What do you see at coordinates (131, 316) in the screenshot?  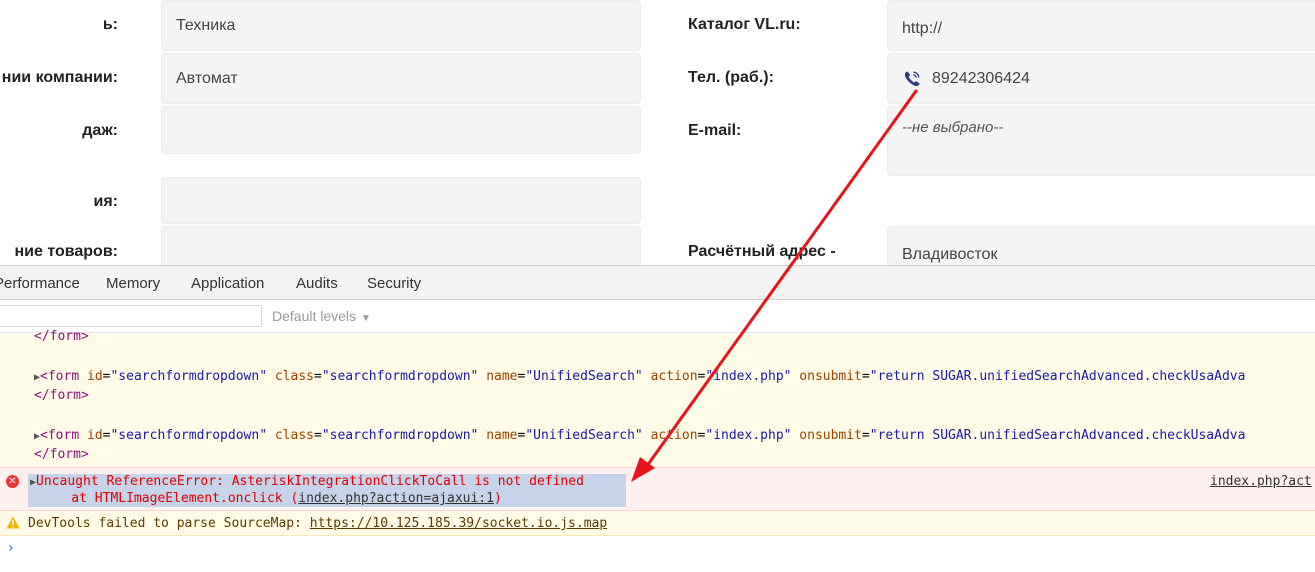 I see `console-filter-input` at bounding box center [131, 316].